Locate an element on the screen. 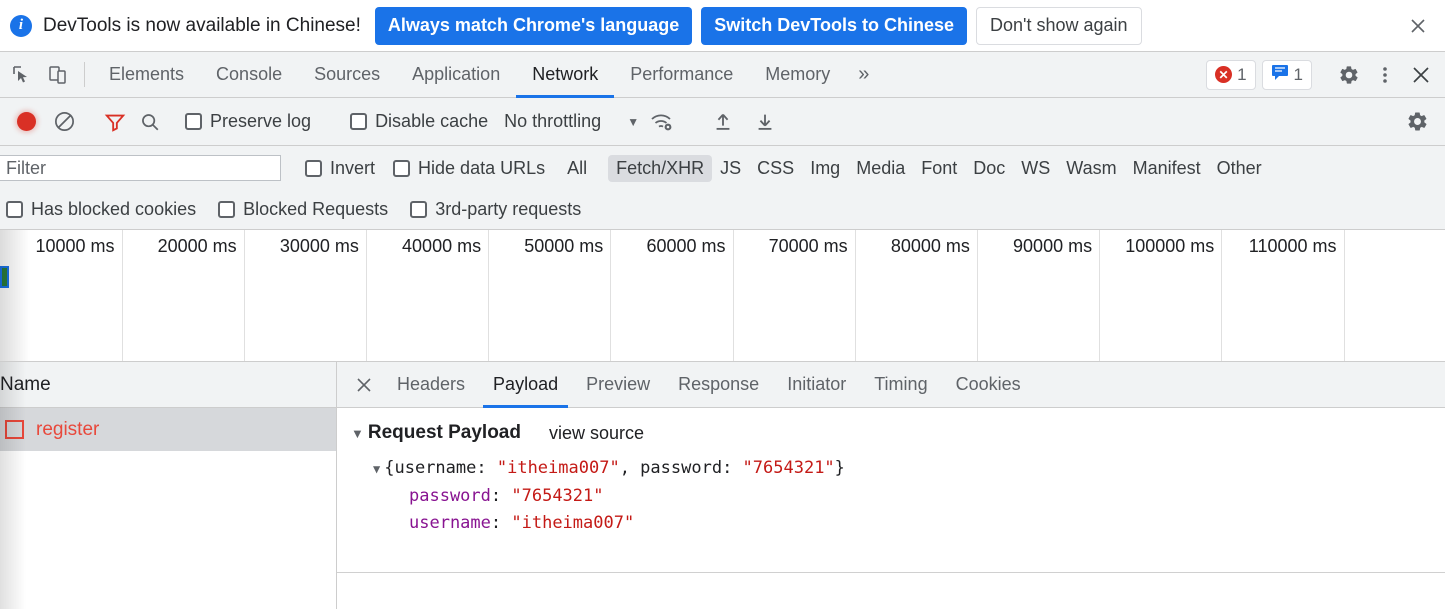 This screenshot has width=1445, height=609. throttling-select: No throttling ▼ is located at coordinates (571, 121).